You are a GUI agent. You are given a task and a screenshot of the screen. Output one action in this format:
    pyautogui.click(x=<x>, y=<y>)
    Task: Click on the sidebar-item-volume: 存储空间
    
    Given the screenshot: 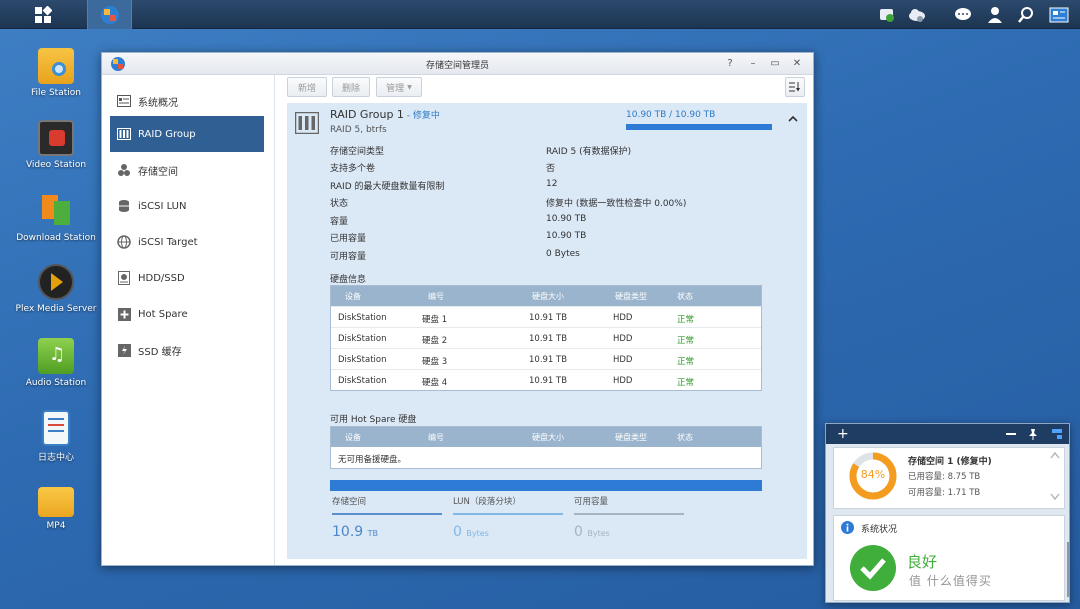 What is the action you would take?
    pyautogui.click(x=187, y=170)
    